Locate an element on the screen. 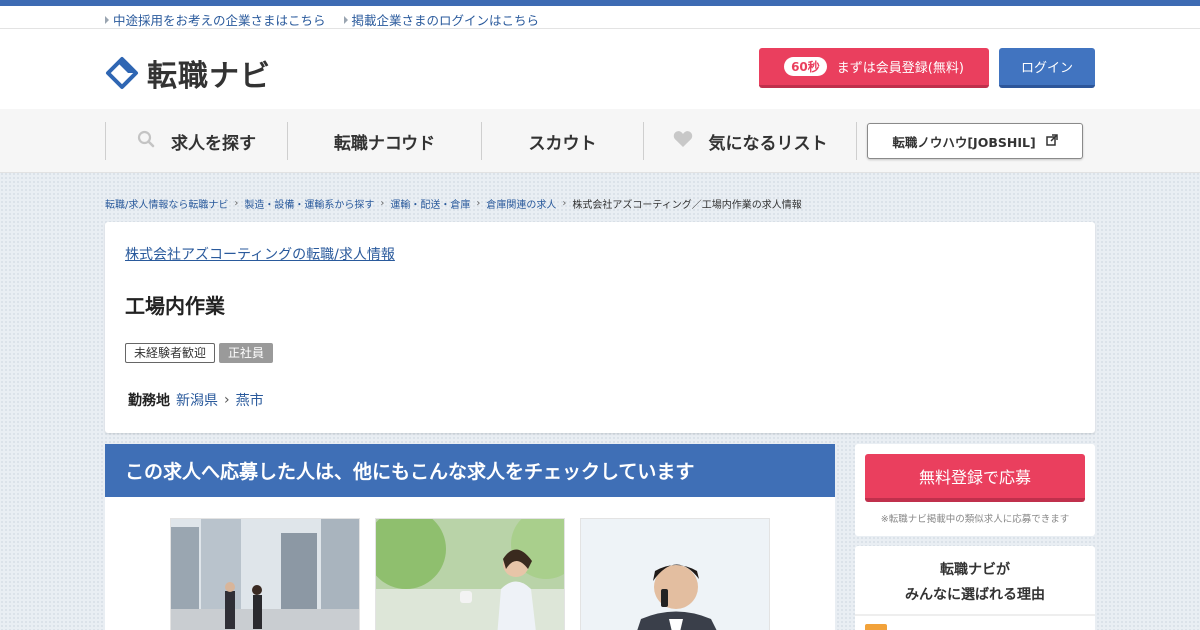  logo-mark-icon is located at coordinates (122, 73).